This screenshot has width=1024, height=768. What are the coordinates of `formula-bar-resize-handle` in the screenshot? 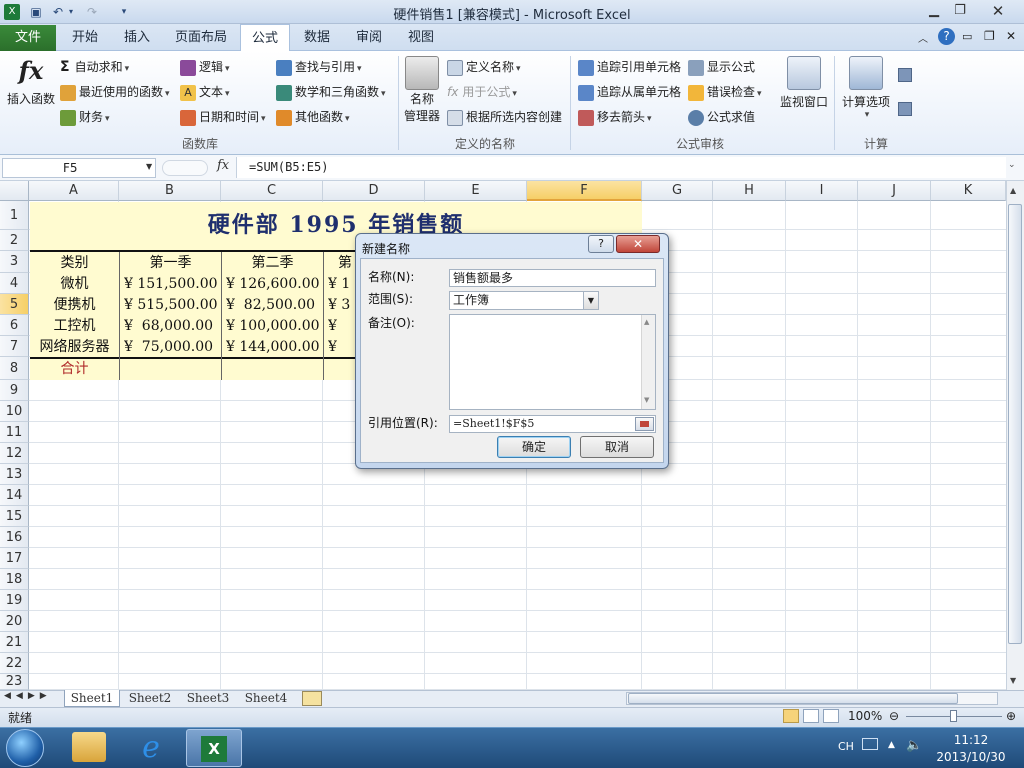 It's located at (185, 168).